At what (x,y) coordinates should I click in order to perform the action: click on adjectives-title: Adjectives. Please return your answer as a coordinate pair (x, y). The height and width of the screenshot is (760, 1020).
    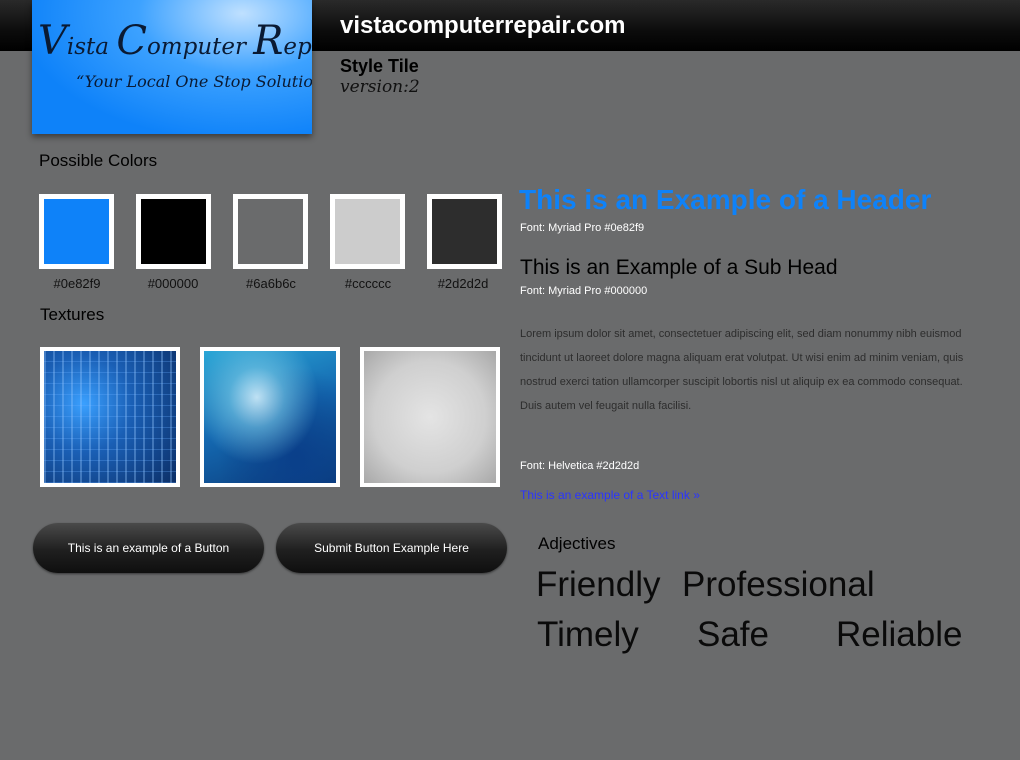
    Looking at the image, I should click on (577, 543).